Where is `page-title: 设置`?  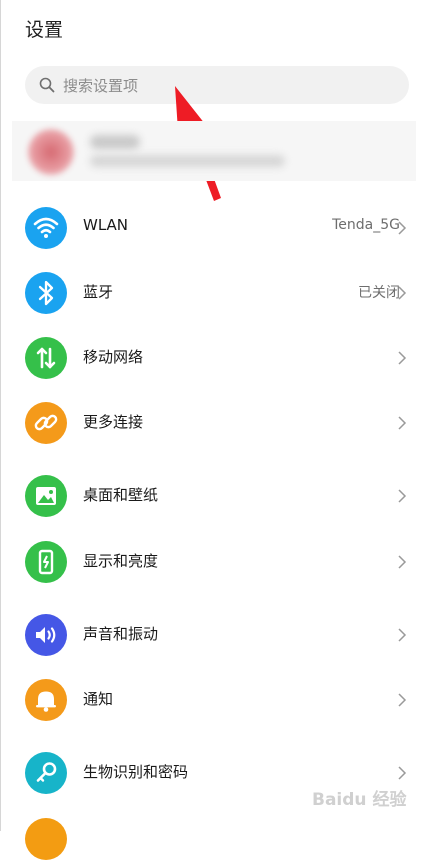 page-title: 设置 is located at coordinates (44, 30).